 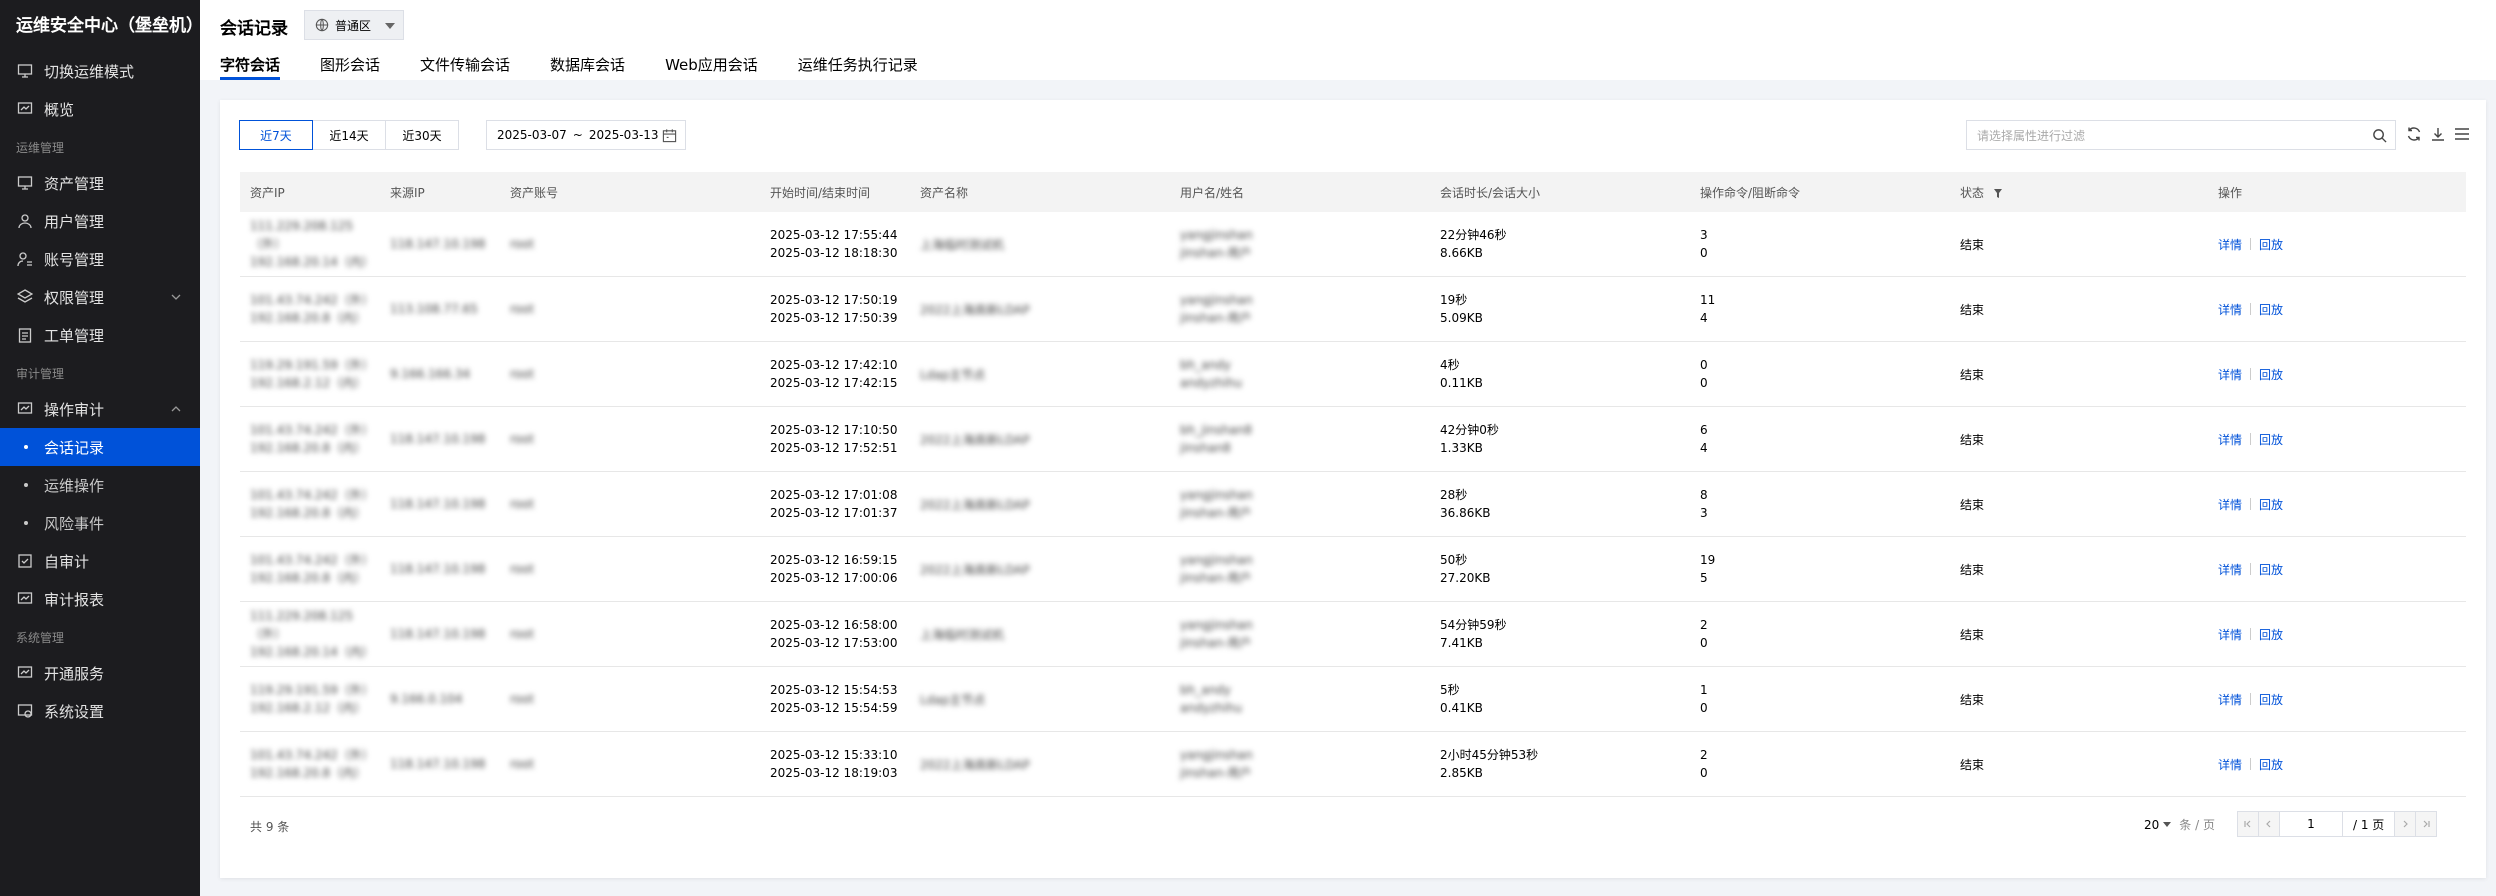 I want to click on tab-web-app-session: Web应用会话, so click(x=711, y=67).